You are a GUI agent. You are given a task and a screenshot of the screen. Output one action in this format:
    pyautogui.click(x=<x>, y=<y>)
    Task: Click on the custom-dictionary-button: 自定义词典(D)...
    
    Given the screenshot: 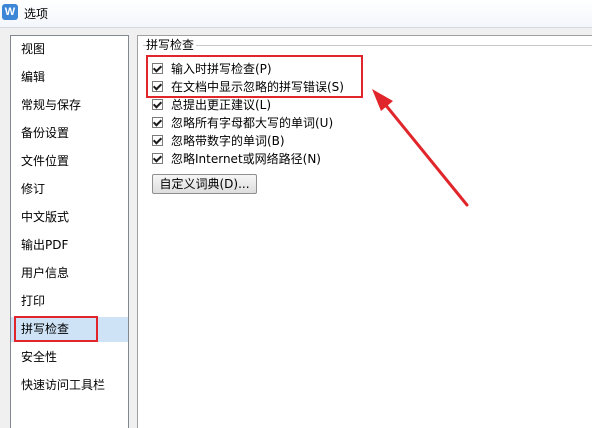 What is the action you would take?
    pyautogui.click(x=204, y=184)
    